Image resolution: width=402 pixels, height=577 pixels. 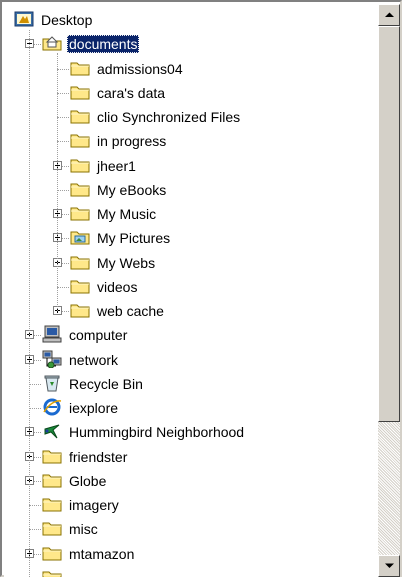 I want to click on tree-item-label: computer, so click(x=98, y=335).